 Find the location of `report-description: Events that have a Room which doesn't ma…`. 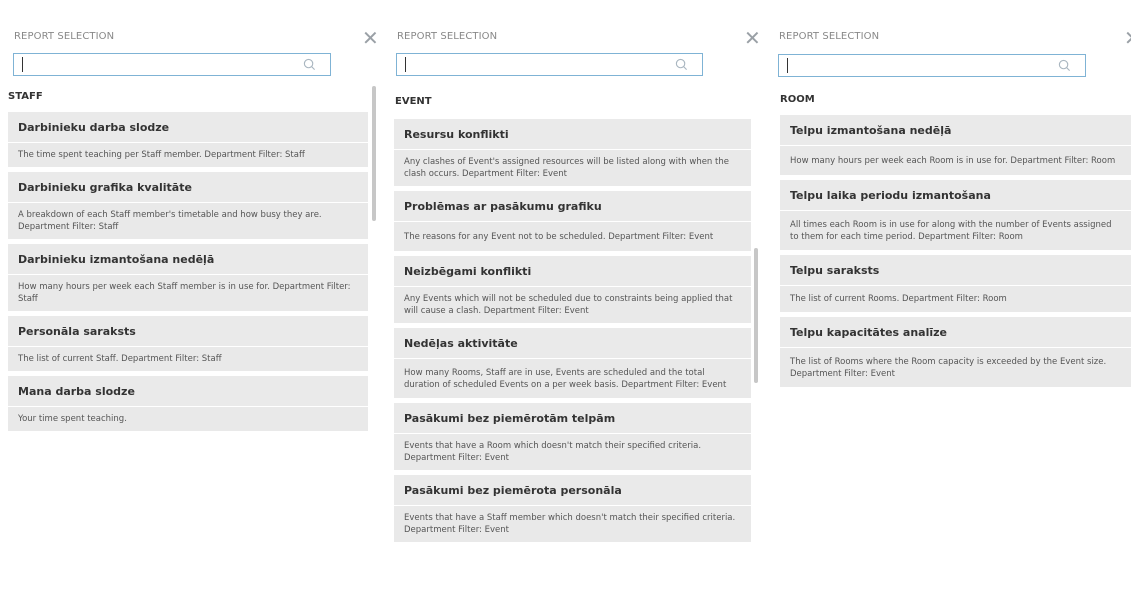

report-description: Events that have a Room which doesn't ma… is located at coordinates (572, 451).